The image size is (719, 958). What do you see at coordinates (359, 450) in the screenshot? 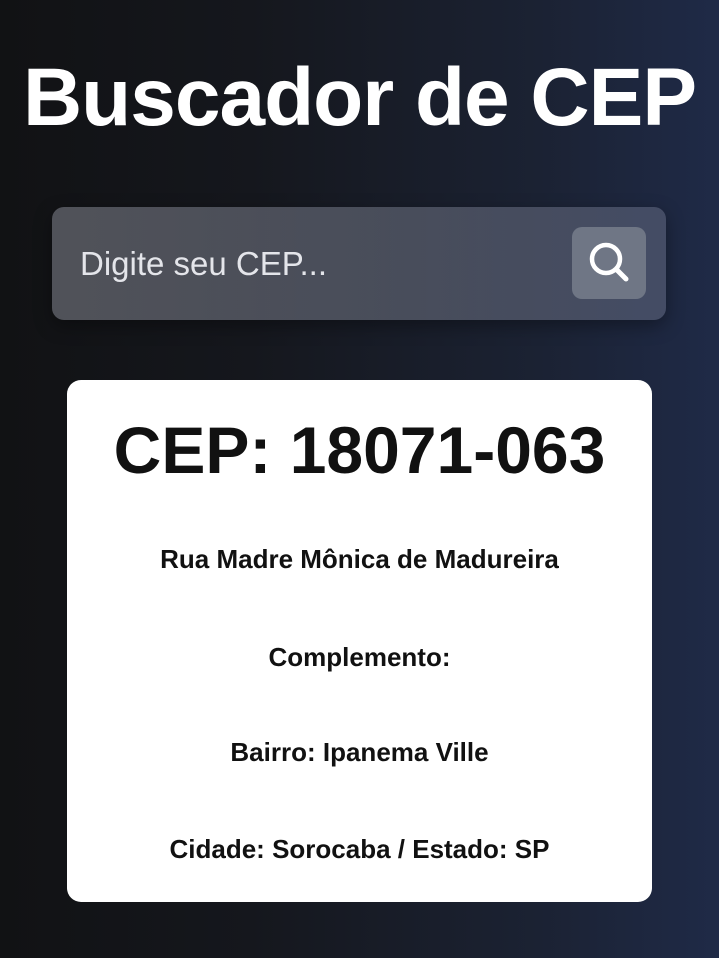
I see `cep-heading: CEP: 18071-063` at bounding box center [359, 450].